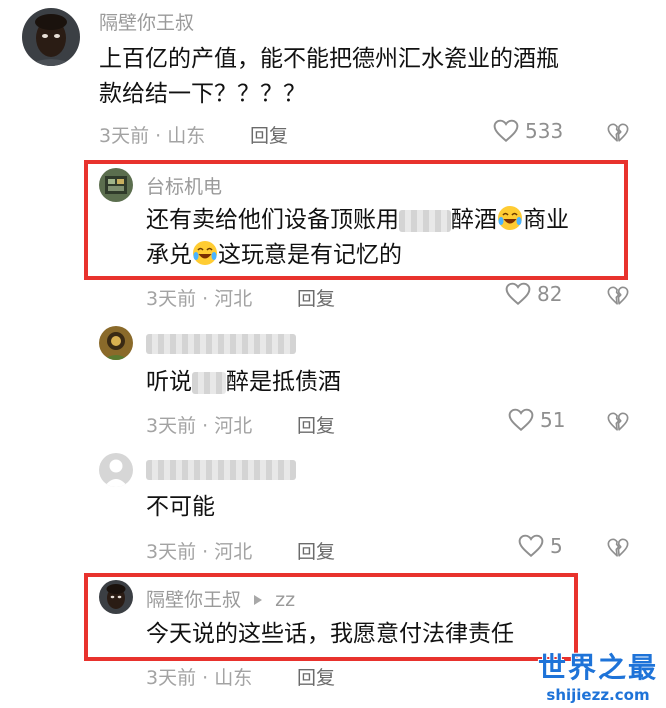 The width and height of the screenshot is (666, 708). What do you see at coordinates (546, 220) in the screenshot?
I see `comment-text-segment: 商业` at bounding box center [546, 220].